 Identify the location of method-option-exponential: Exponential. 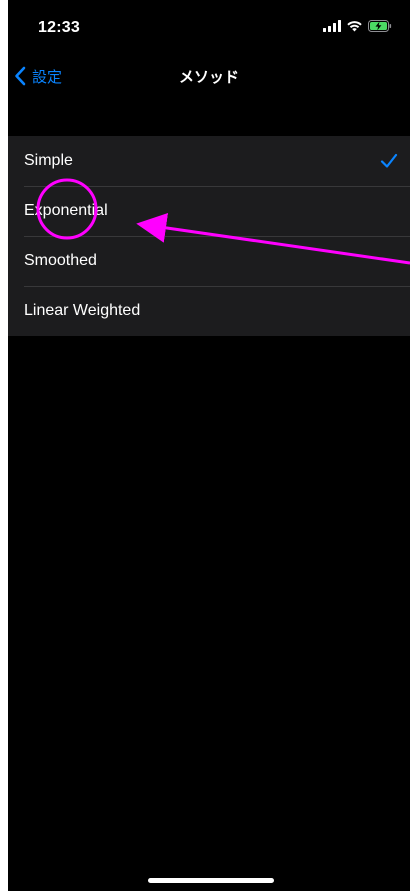
(209, 211).